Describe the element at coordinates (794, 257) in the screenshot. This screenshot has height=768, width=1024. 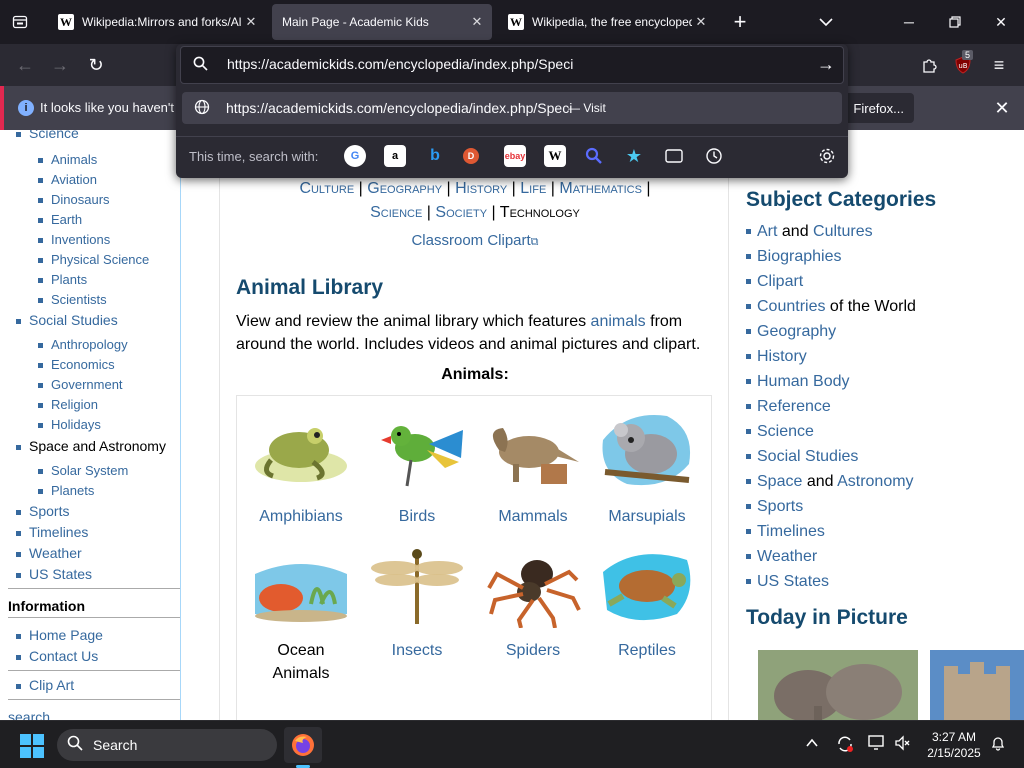
I see `subject-biographies: Biographies` at that location.